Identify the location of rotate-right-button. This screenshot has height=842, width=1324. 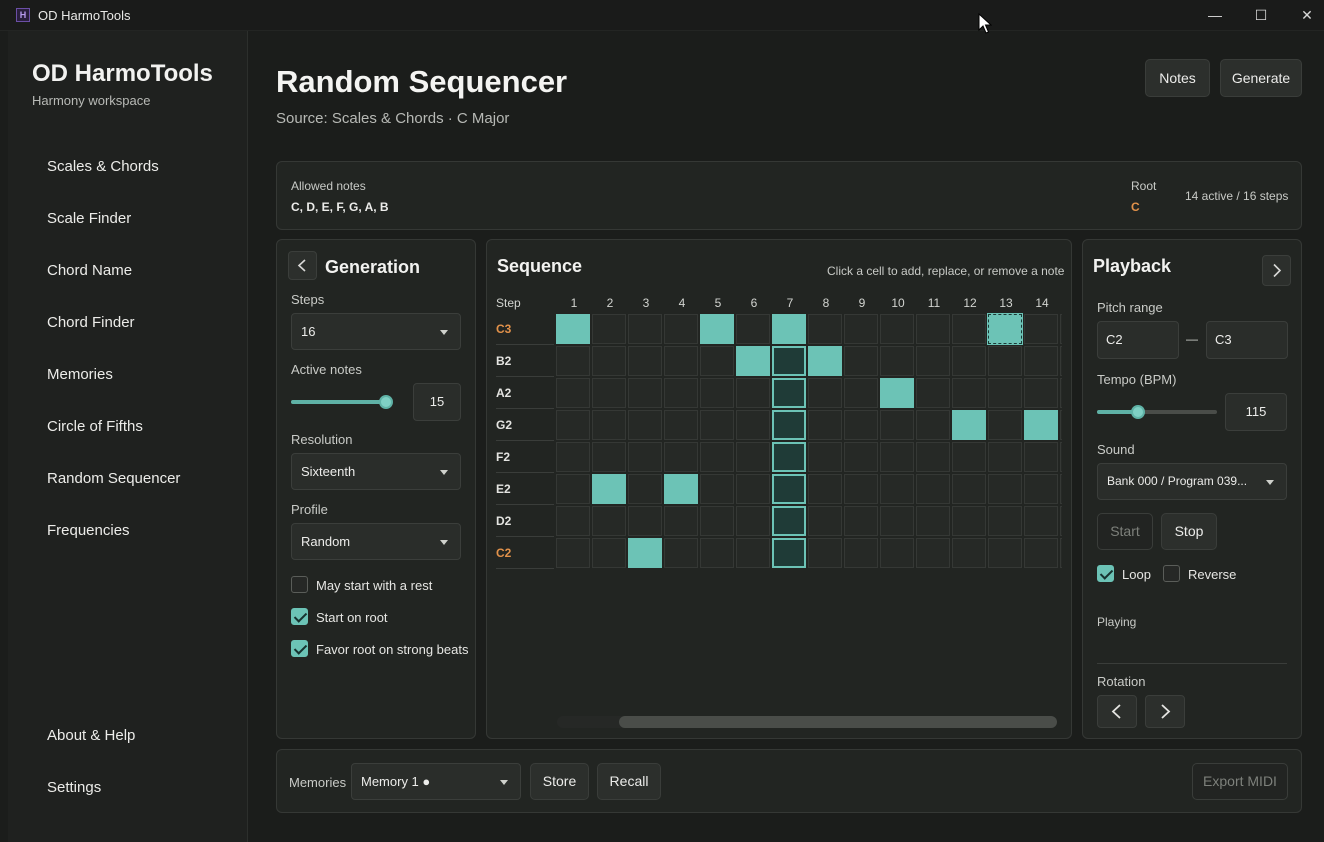
(1165, 711).